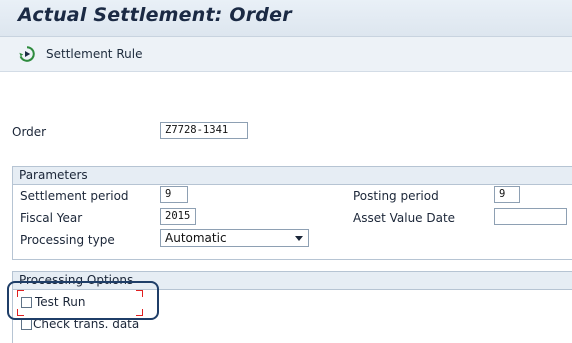 This screenshot has width=572, height=343. What do you see at coordinates (196, 238) in the screenshot?
I see `processing-type-value: Automatic` at bounding box center [196, 238].